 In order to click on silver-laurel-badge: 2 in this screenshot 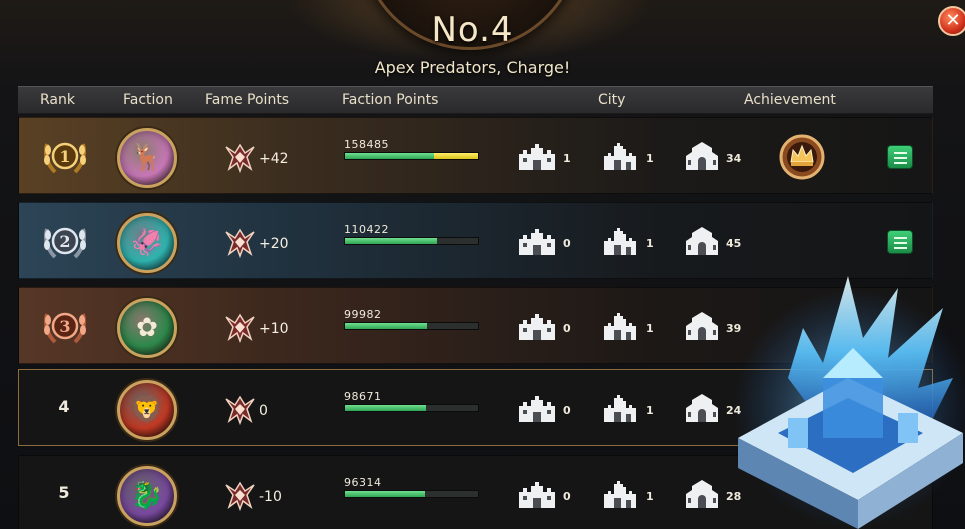, I will do `click(65, 242)`.